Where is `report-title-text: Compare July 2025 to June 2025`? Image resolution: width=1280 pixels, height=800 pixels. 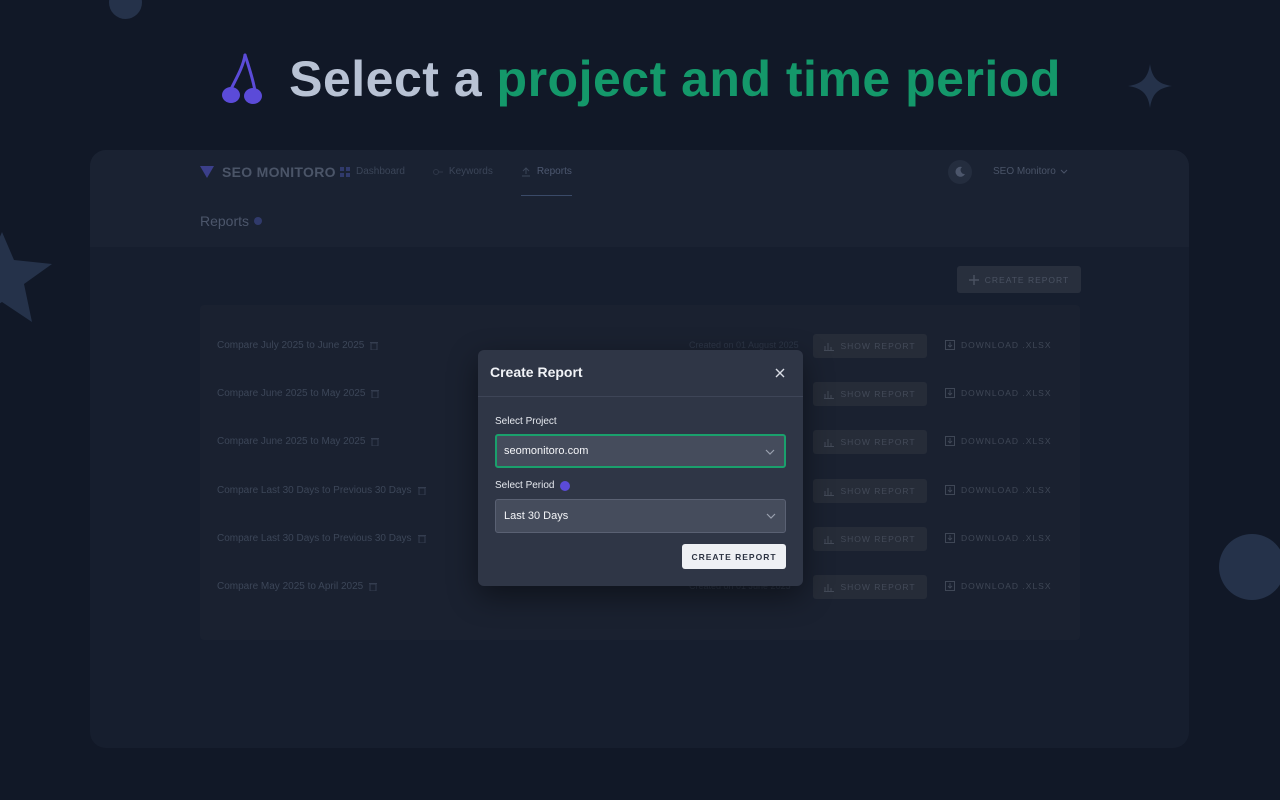
report-title-text: Compare July 2025 to June 2025 is located at coordinates (291, 345).